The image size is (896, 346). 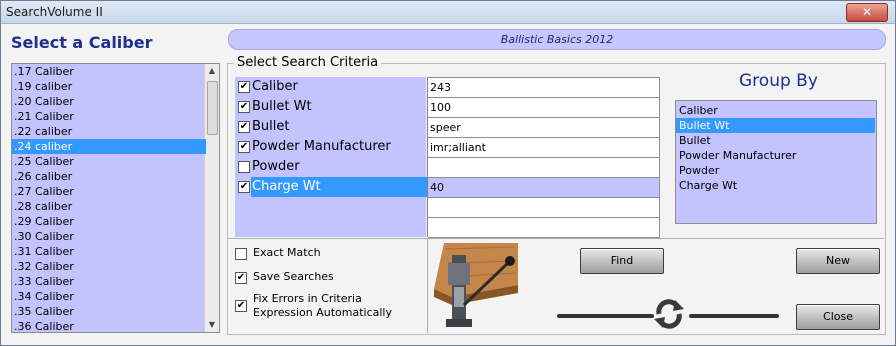 What do you see at coordinates (109, 325) in the screenshot?
I see `caliber-list-item: .36 Caliber` at bounding box center [109, 325].